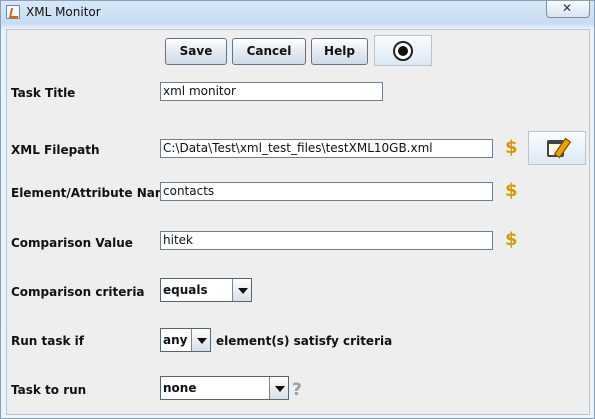 Image resolution: width=595 pixels, height=419 pixels. Describe the element at coordinates (49, 390) in the screenshot. I see `task-to-run-label: Task to run` at that location.